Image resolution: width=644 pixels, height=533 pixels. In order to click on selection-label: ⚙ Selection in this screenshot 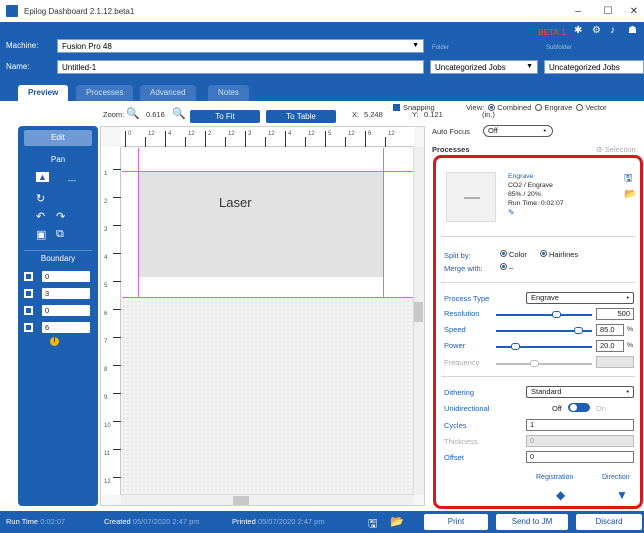, I will do `click(616, 149)`.